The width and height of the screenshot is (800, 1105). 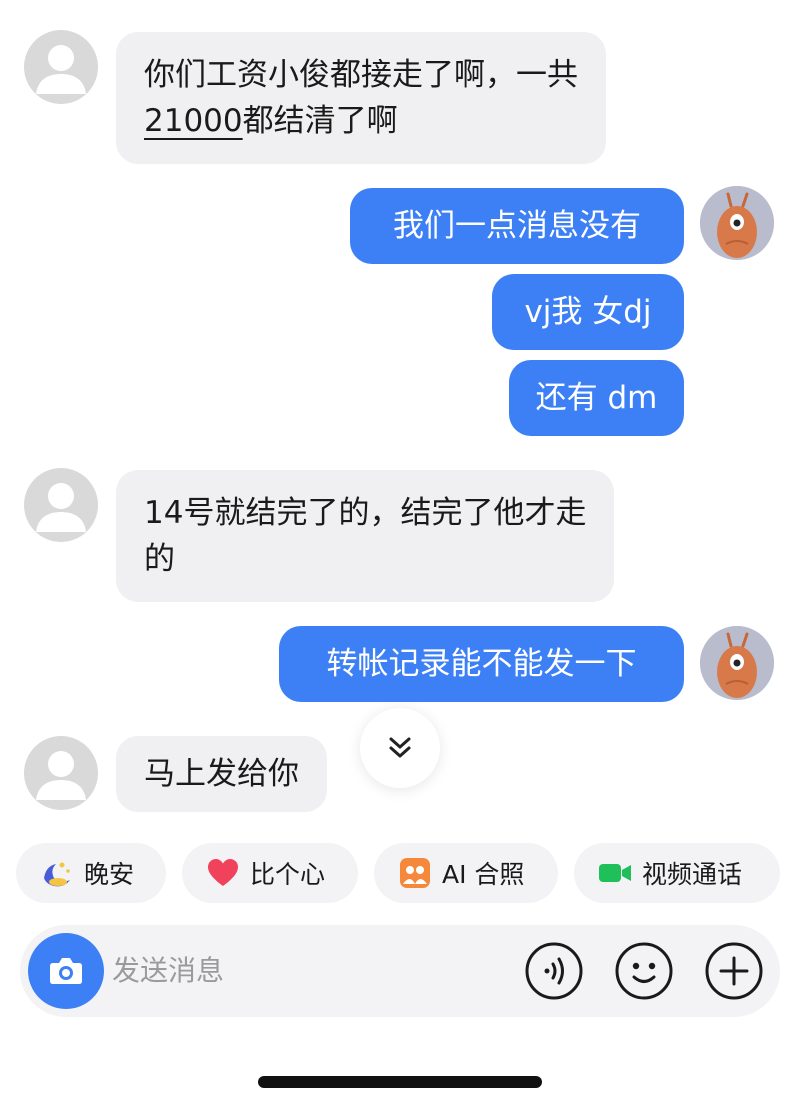 I want to click on message-text: 还有 dm, so click(x=596, y=398).